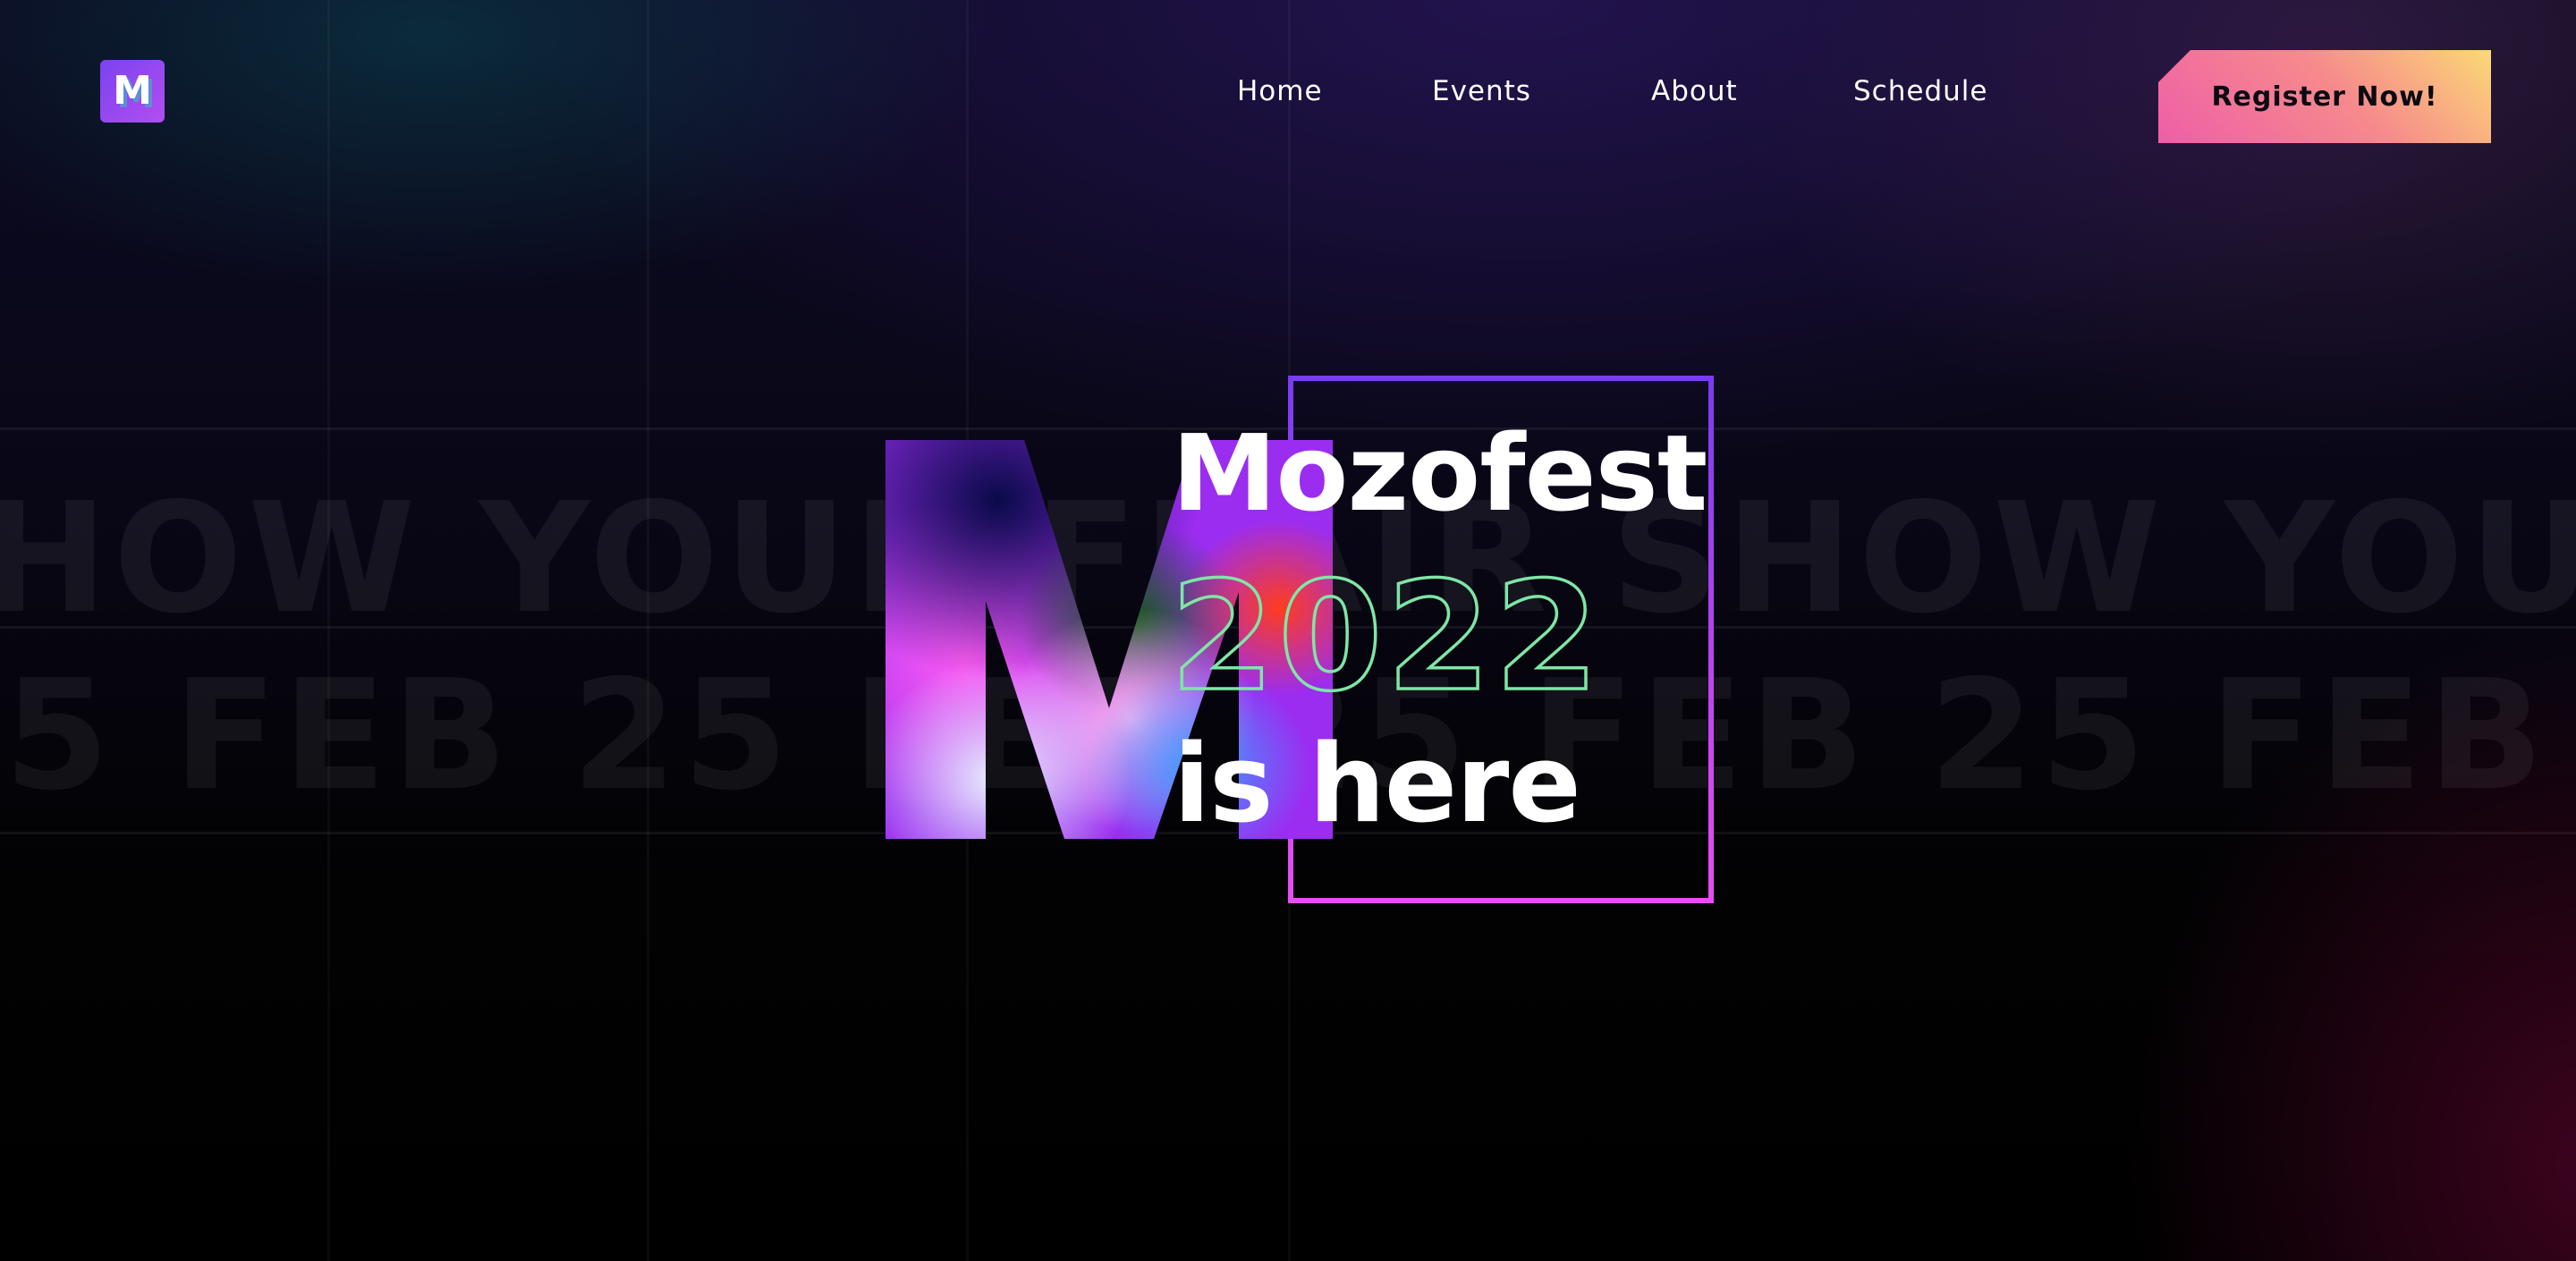  I want to click on hero-subtitle: is here, so click(1377, 785).